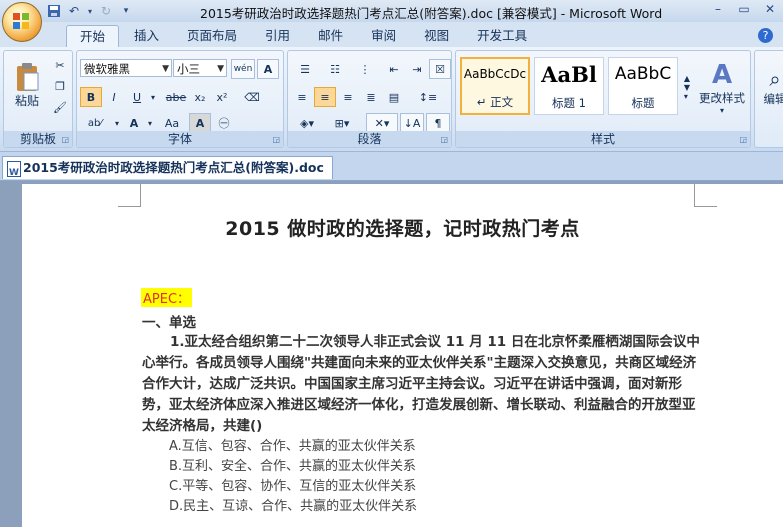 Image resolution: width=783 pixels, height=527 pixels. Describe the element at coordinates (335, 69) in the screenshot. I see `numbering-icon: ☷` at that location.